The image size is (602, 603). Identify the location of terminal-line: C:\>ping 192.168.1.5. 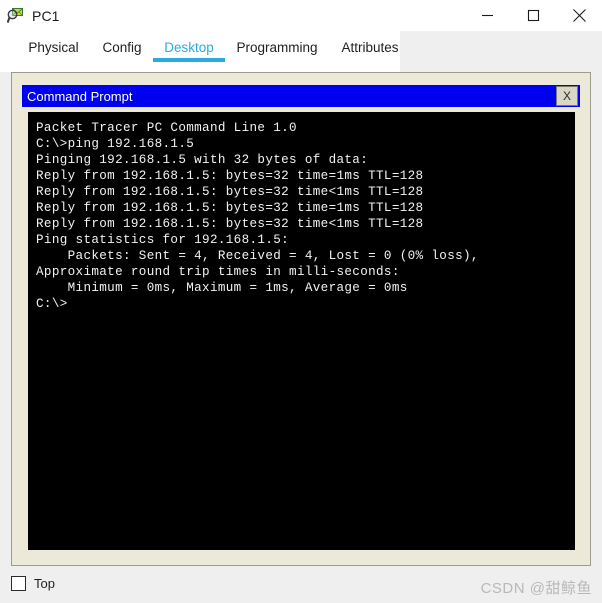
(115, 144).